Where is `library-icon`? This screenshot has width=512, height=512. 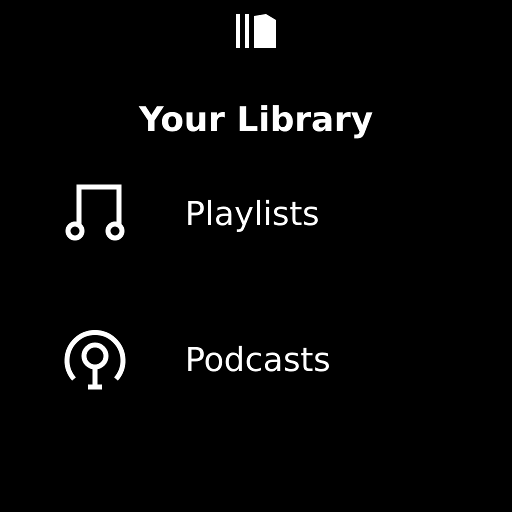
library-icon is located at coordinates (256, 31).